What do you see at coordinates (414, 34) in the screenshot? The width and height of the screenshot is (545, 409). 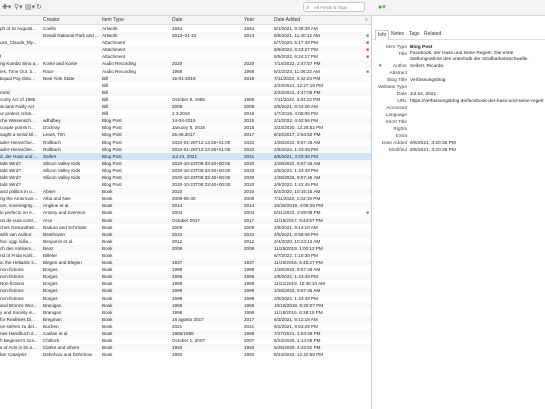 I see `tab-tags: Tags` at bounding box center [414, 34].